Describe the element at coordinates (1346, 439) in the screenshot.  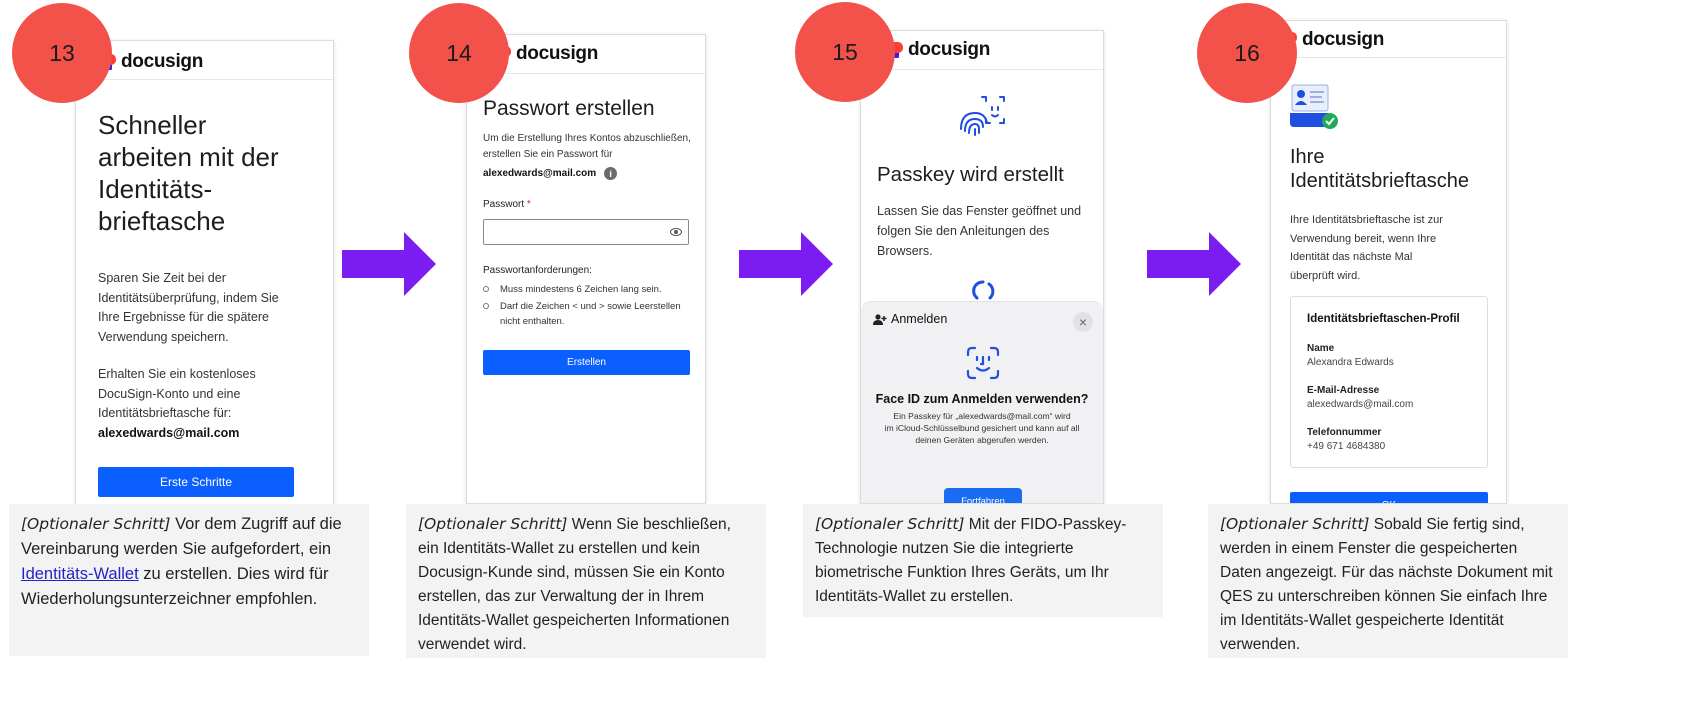
I see `field-phone: Telefonnummer +49 671 4684380` at that location.